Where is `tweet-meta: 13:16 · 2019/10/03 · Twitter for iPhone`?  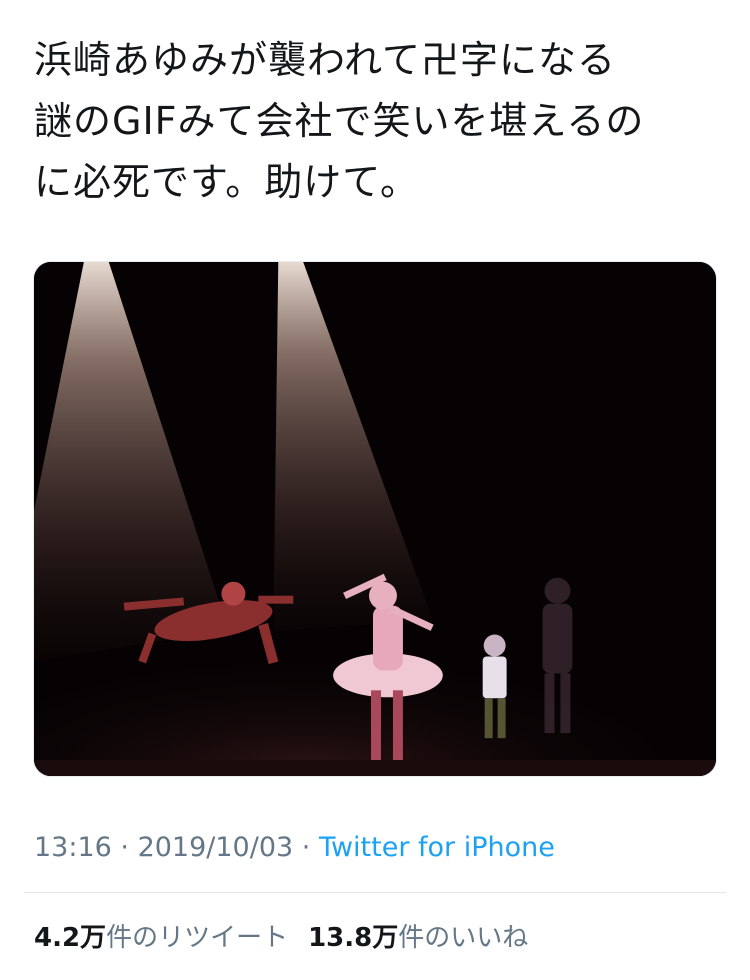
tweet-meta: 13:16 · 2019/10/03 · Twitter for iPhone is located at coordinates (294, 848).